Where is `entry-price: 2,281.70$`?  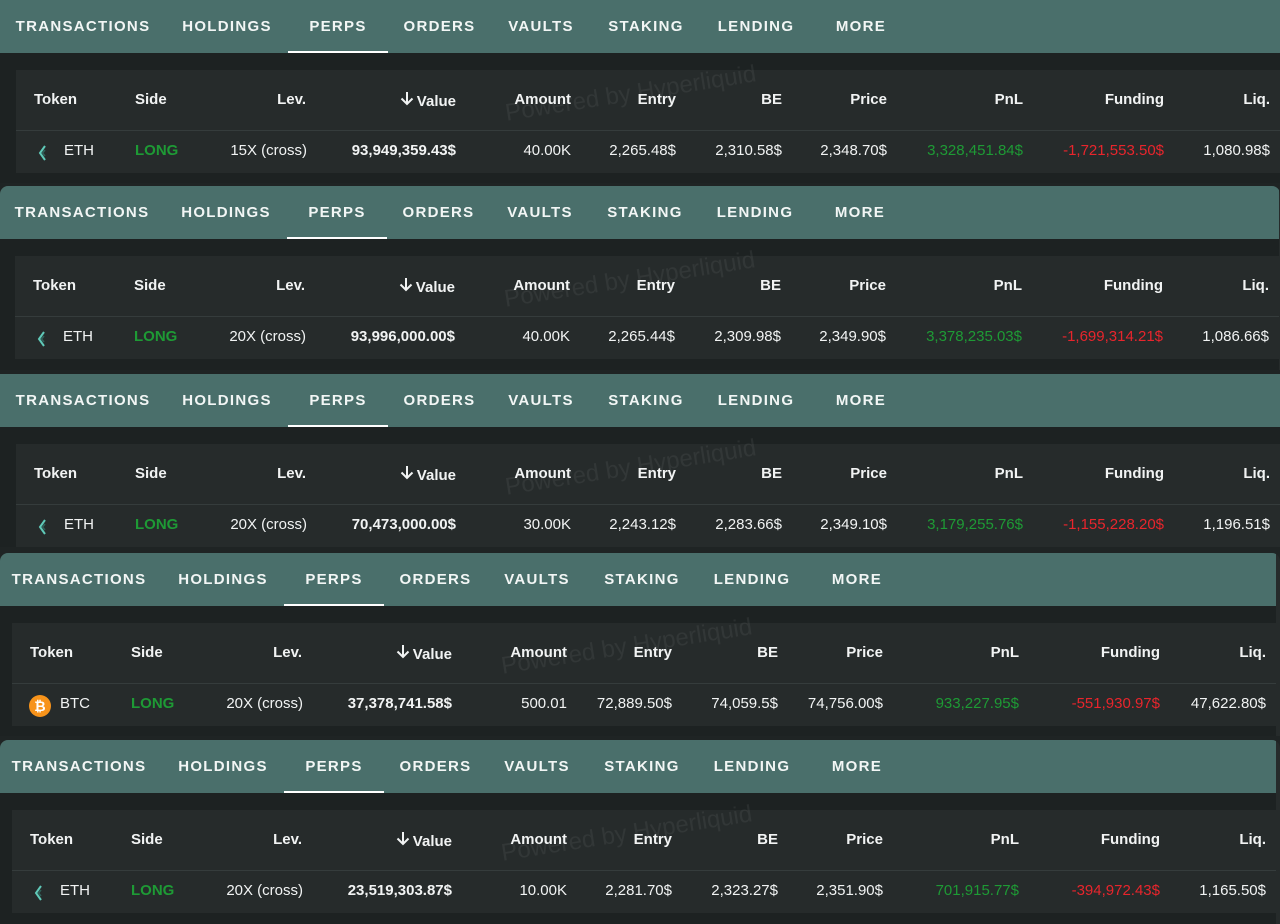 entry-price: 2,281.70$ is located at coordinates (638, 890).